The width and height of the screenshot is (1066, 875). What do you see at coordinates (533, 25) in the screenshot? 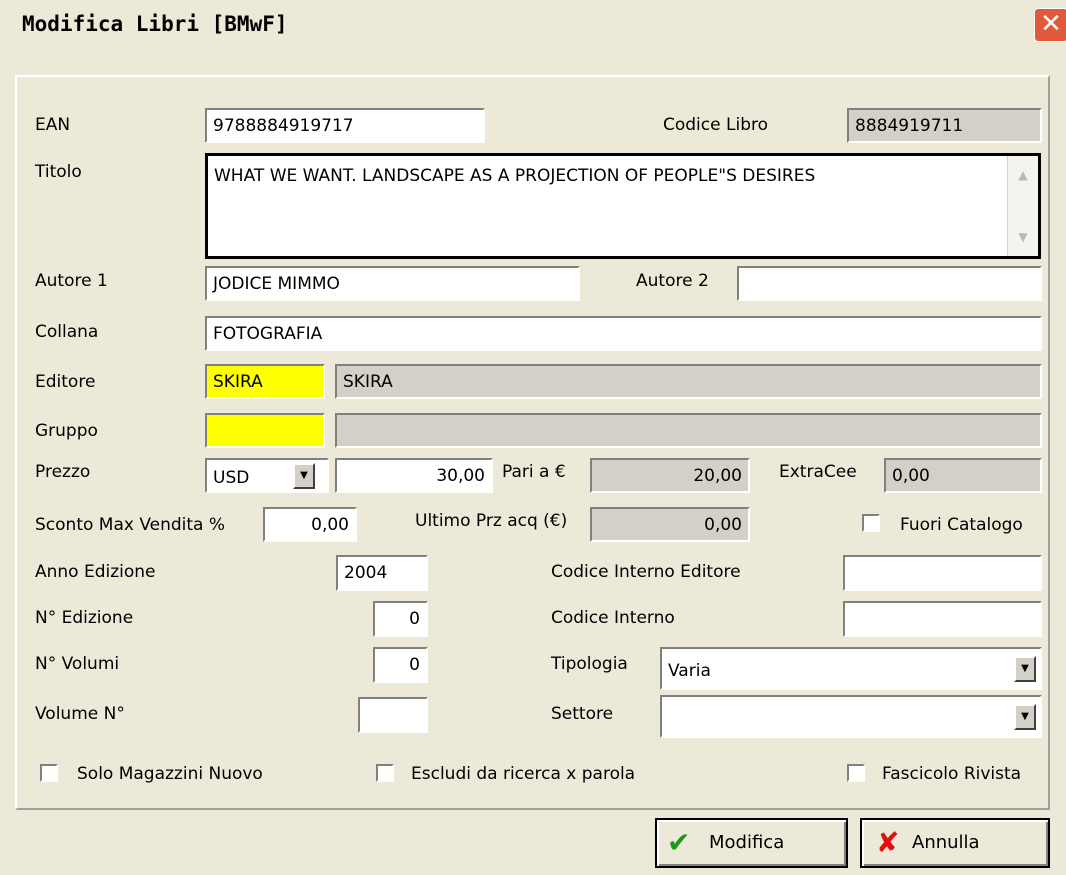
I see `title-bar: Modifica Libri [BMwF] ✕` at bounding box center [533, 25].